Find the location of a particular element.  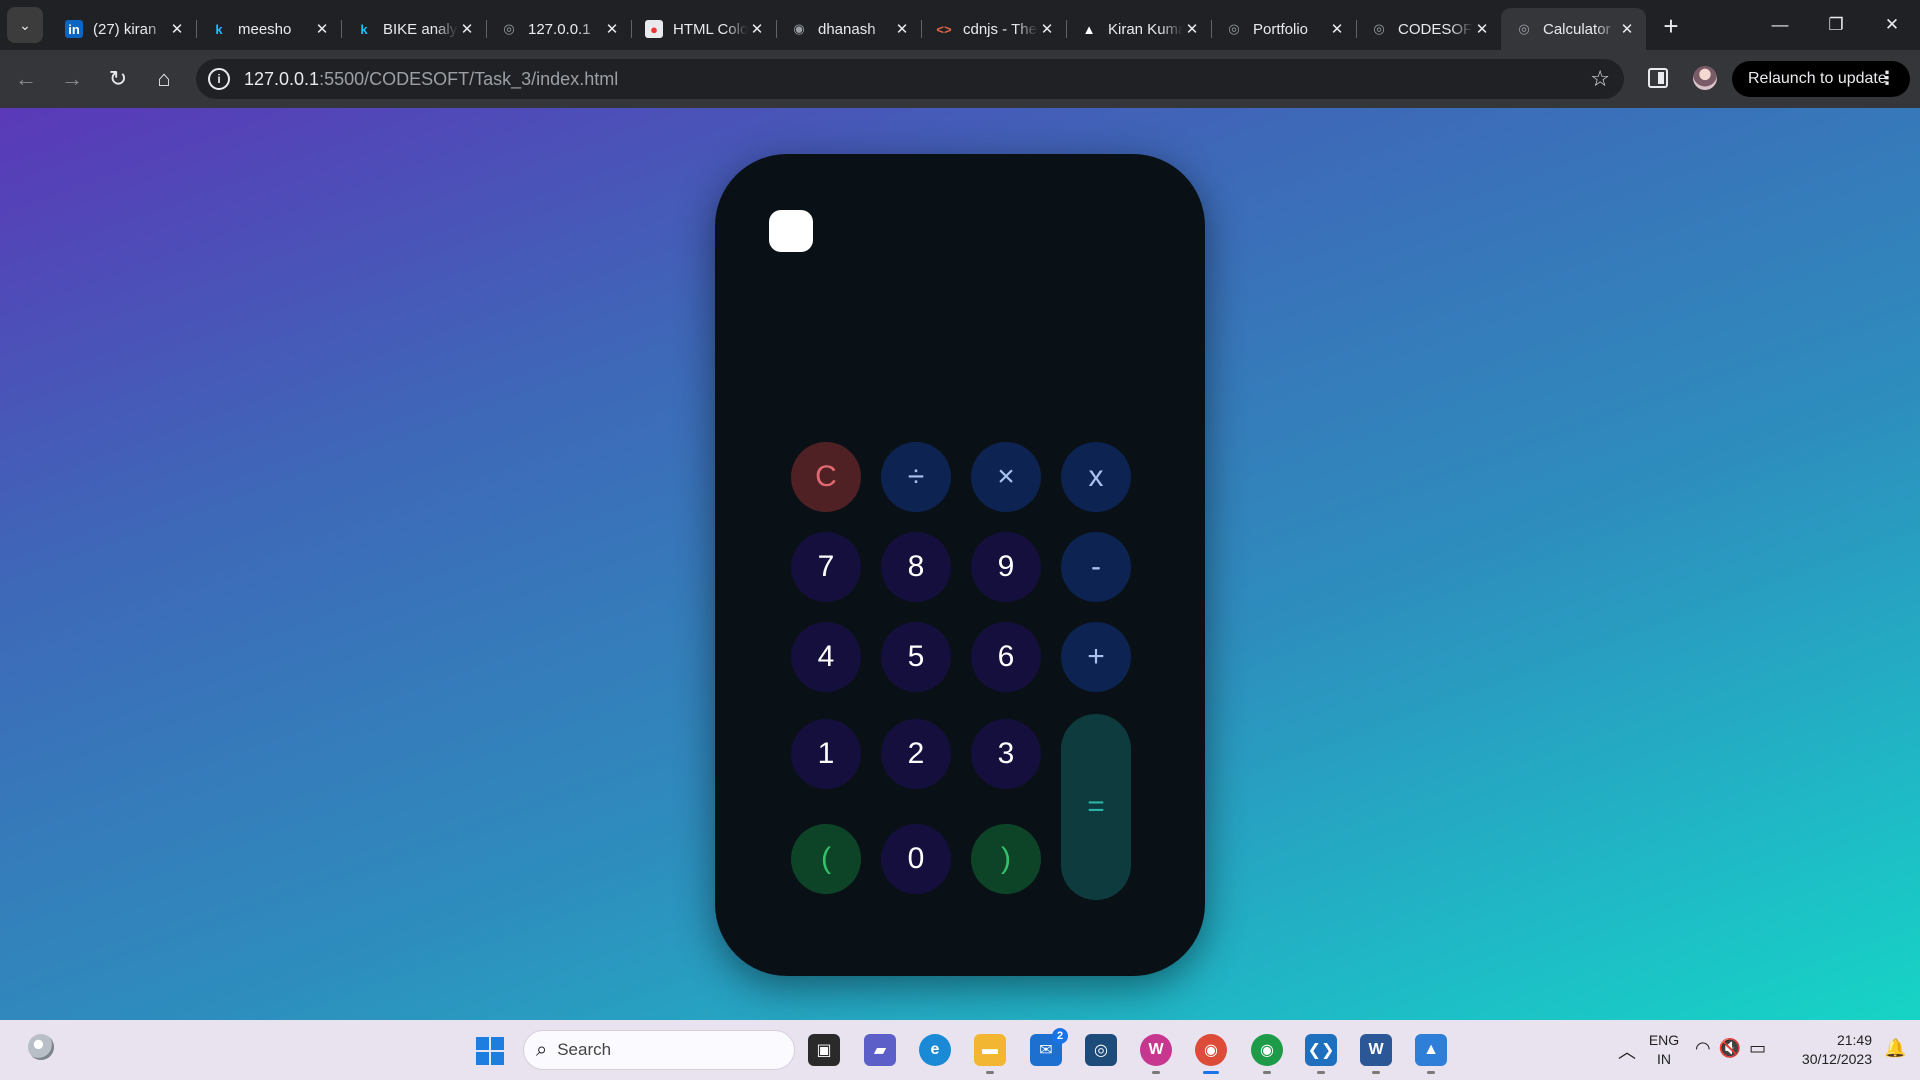

tab-search-button: ⌄ is located at coordinates (25, 25).